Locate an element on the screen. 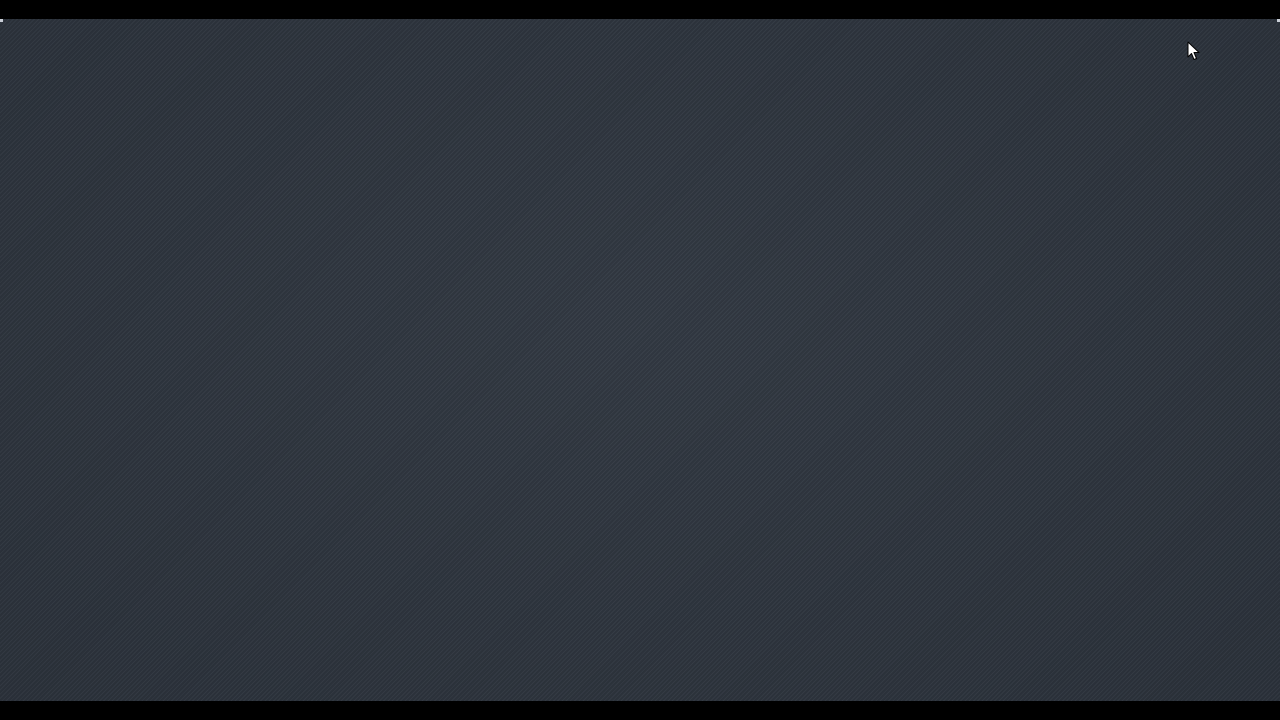 The image size is (1280, 720). letterbox-top-bar is located at coordinates (640, 9).